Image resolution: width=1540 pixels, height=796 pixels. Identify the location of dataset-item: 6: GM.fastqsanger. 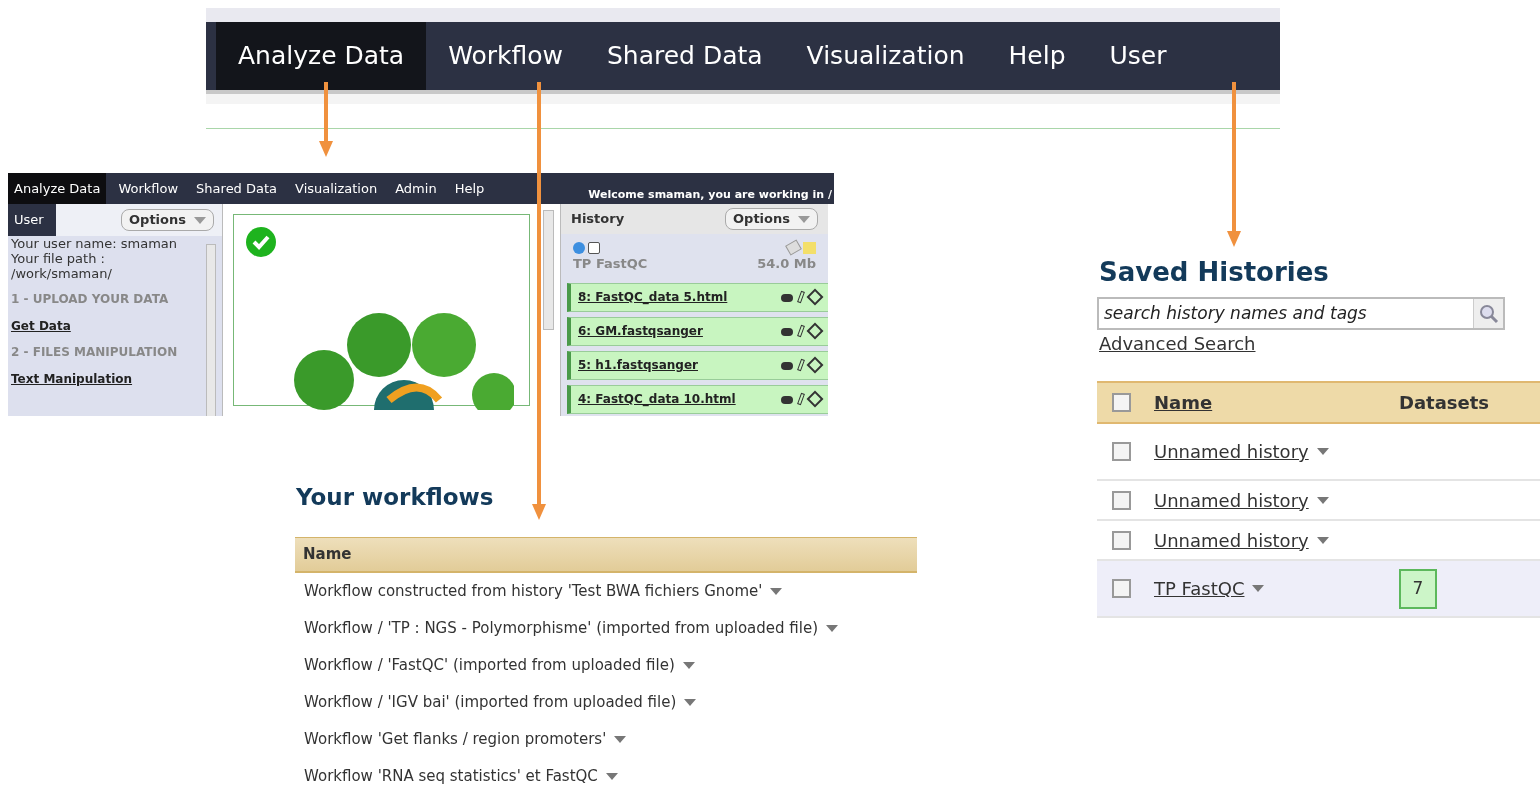
(697, 331).